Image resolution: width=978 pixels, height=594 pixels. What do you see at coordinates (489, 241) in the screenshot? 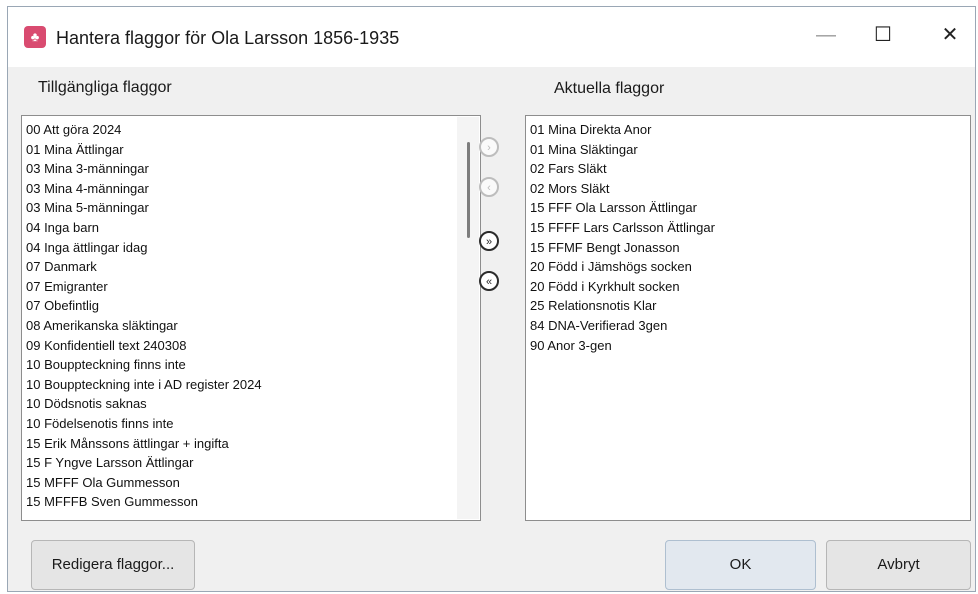
I see `add-all-arrow-icon: »` at bounding box center [489, 241].